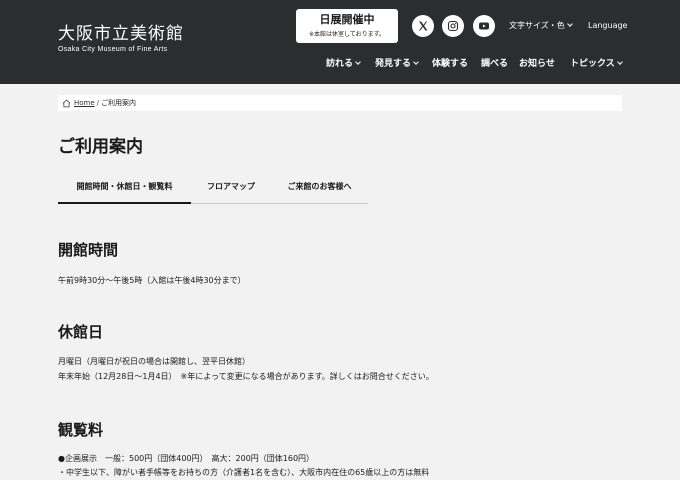 This screenshot has width=680, height=480. I want to click on instagram-icon, so click(453, 26).